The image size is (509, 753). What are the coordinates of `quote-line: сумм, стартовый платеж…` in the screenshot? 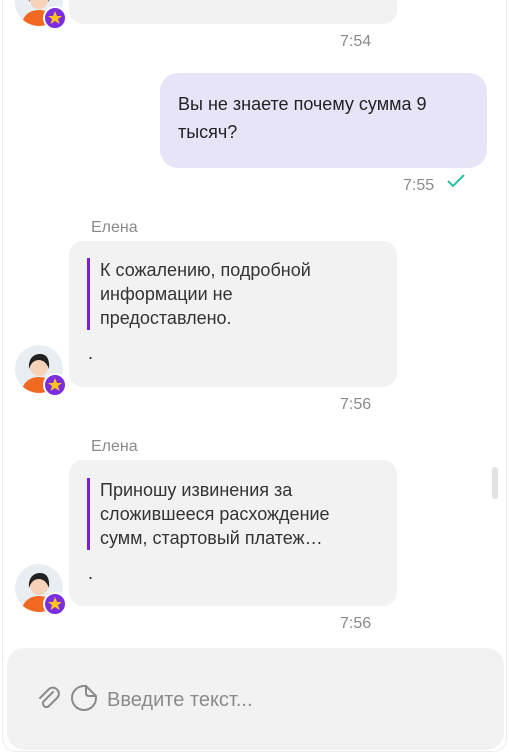 It's located at (211, 538).